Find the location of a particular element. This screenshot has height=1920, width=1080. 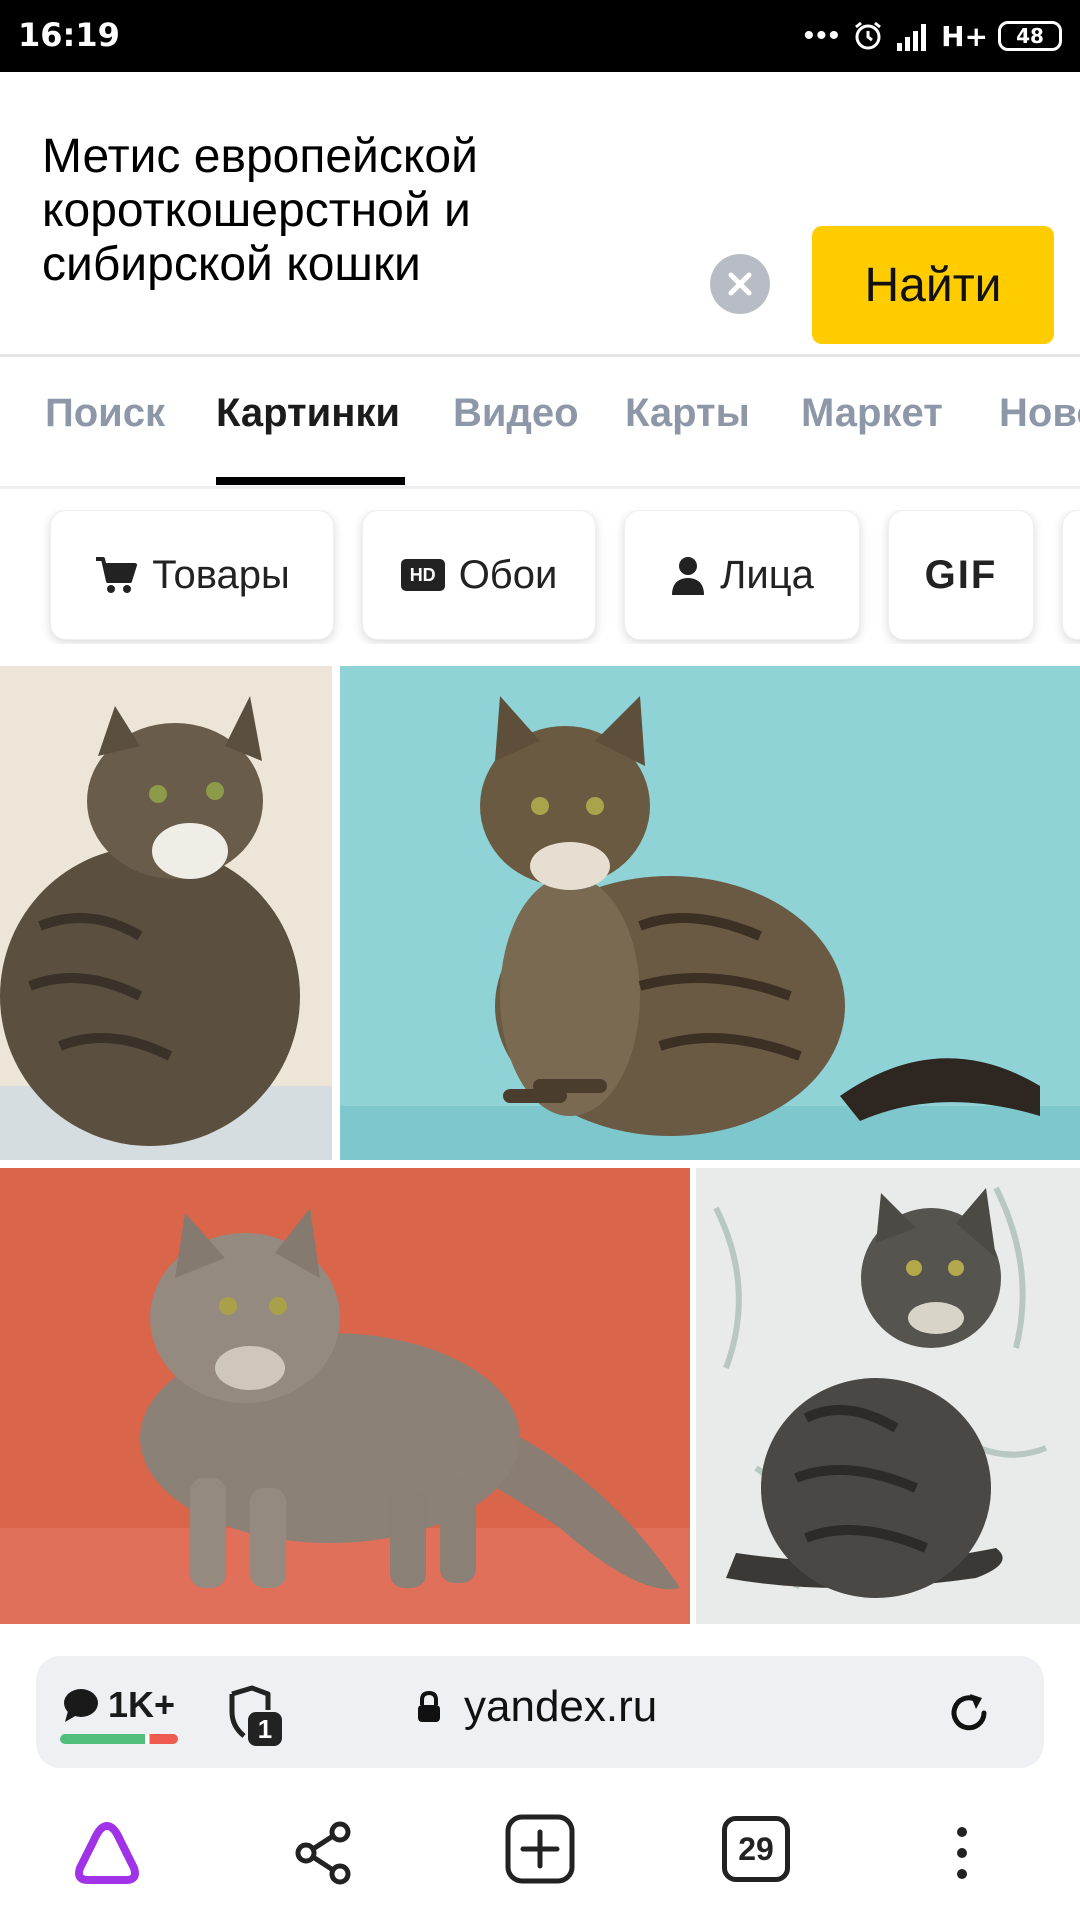

shield-badge: 1 is located at coordinates (265, 1729).